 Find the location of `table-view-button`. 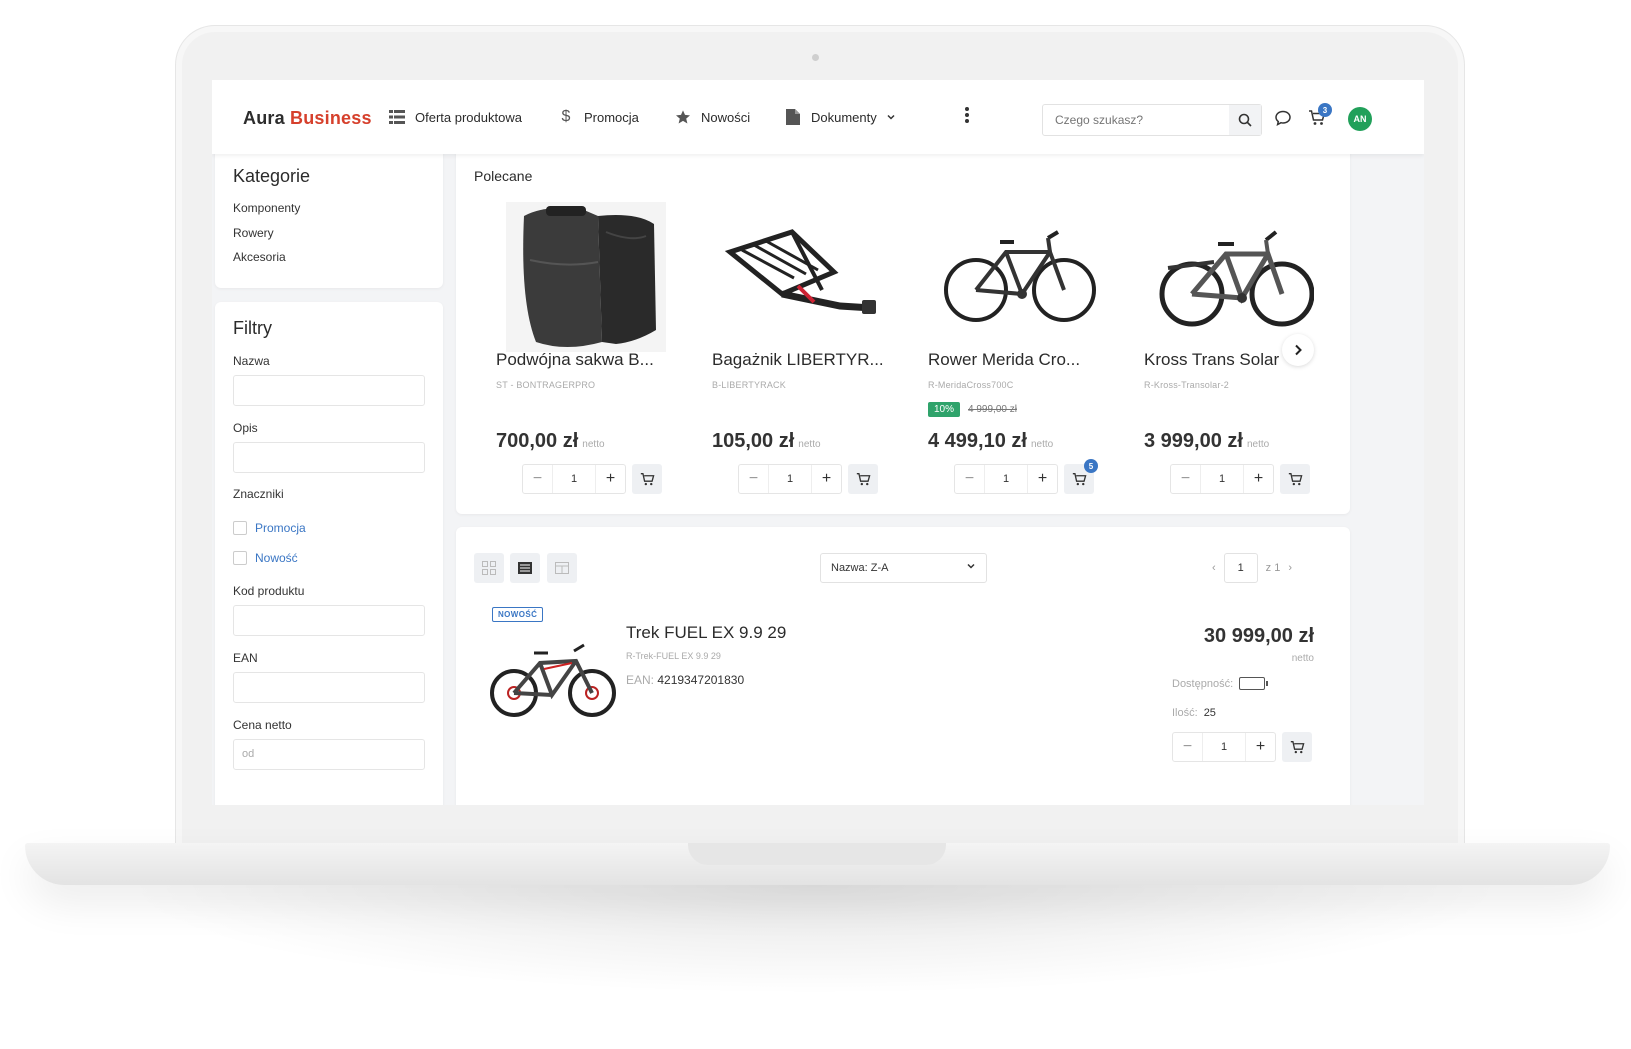

table-view-button is located at coordinates (562, 568).